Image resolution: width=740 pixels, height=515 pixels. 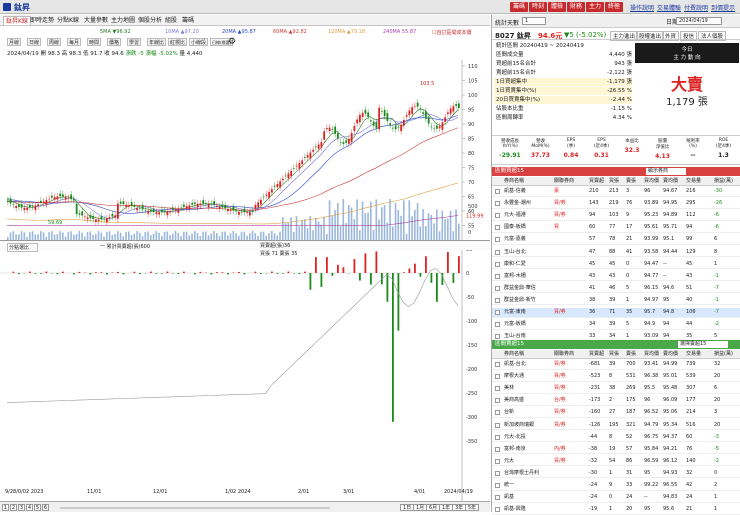 What do you see at coordinates (514, 376) in the screenshot?
I see `broker-name: 摩根大通` at bounding box center [514, 376].